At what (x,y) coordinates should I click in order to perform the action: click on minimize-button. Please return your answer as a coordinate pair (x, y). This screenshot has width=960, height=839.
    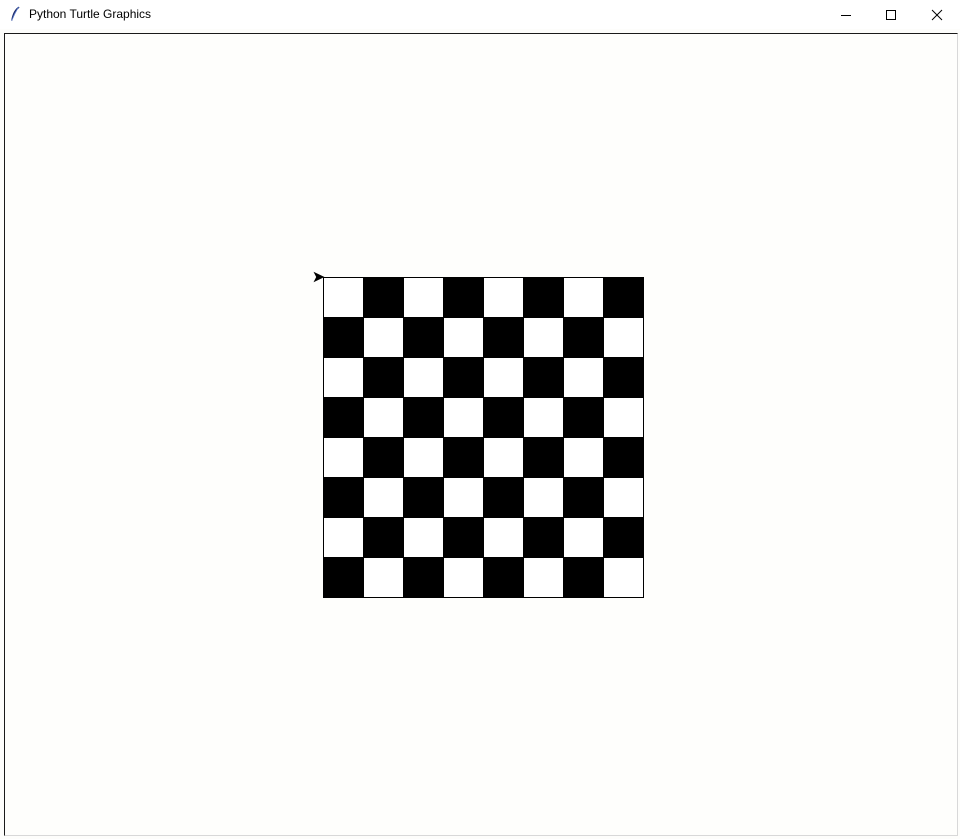
    Looking at the image, I should click on (846, 14).